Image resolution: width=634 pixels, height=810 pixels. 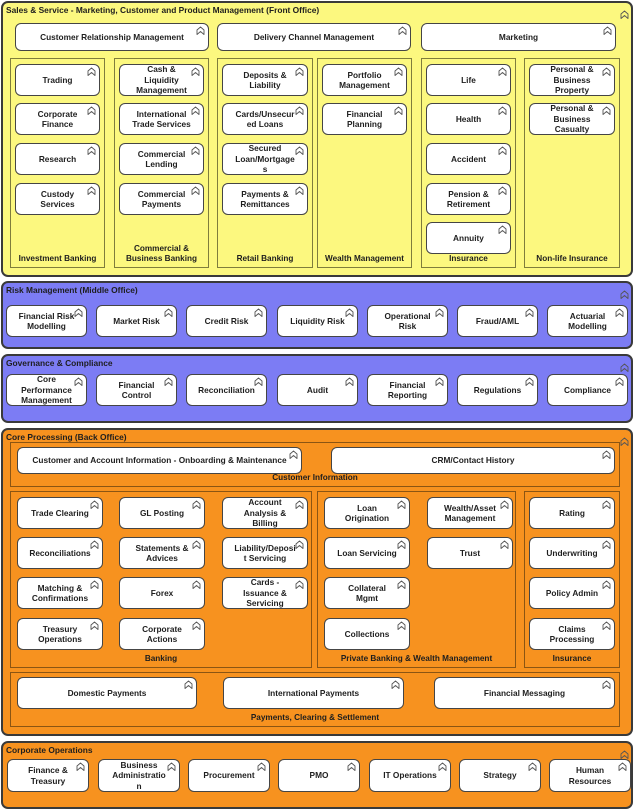 I want to click on capability-label: Payments & Remittances, so click(x=265, y=198).